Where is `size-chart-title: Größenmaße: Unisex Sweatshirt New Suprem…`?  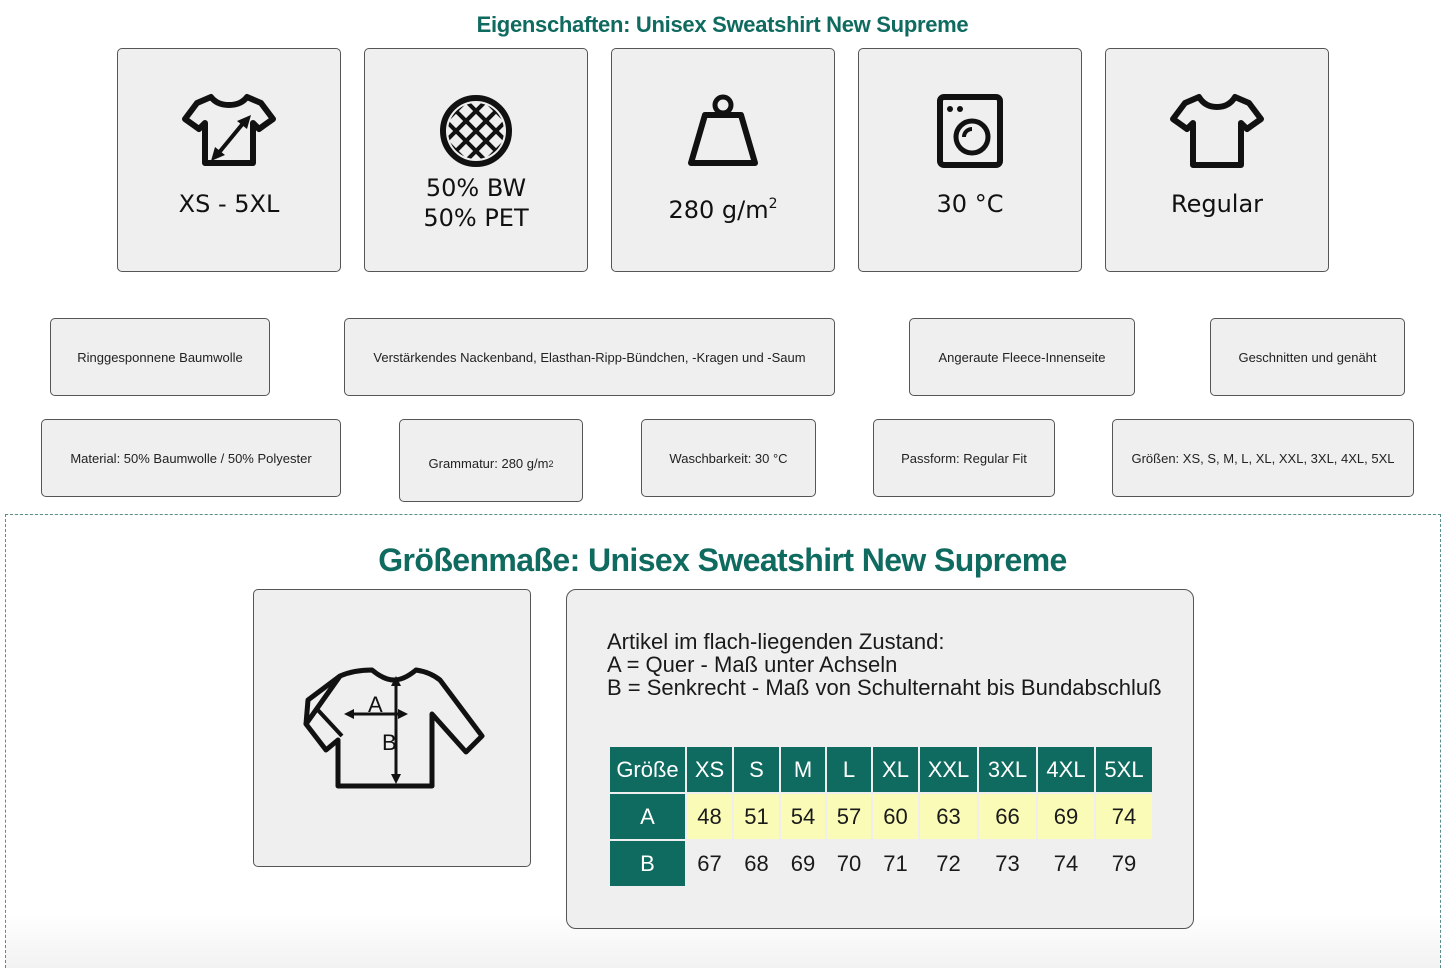 size-chart-title: Größenmaße: Unisex Sweatshirt New Suprem… is located at coordinates (722, 560).